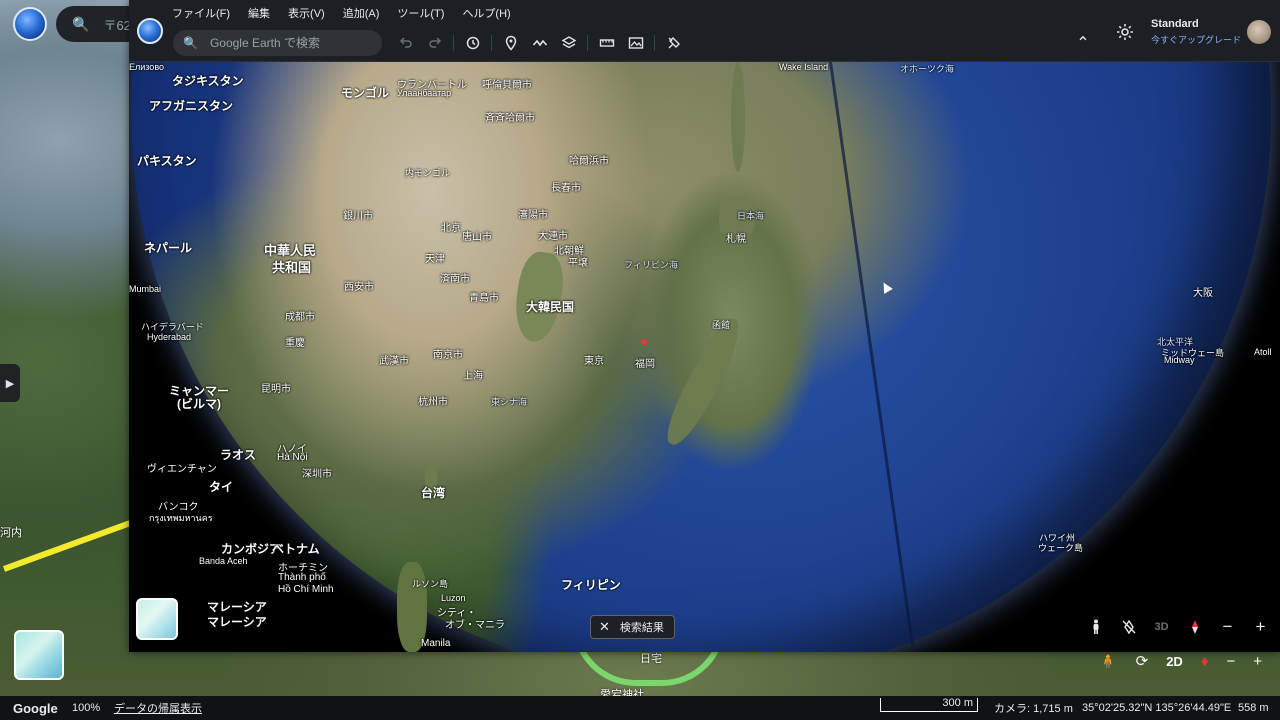 Image resolution: width=1280 pixels, height=720 pixels. Describe the element at coordinates (477, 235) in the screenshot. I see `map-label: 唐山市` at that location.